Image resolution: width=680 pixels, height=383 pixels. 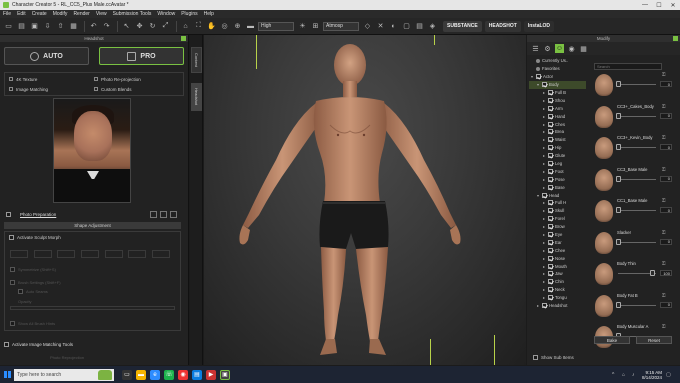 What do you see at coordinates (557, 108) in the screenshot?
I see `tree-item: ▸ Arm` at bounding box center [557, 108].